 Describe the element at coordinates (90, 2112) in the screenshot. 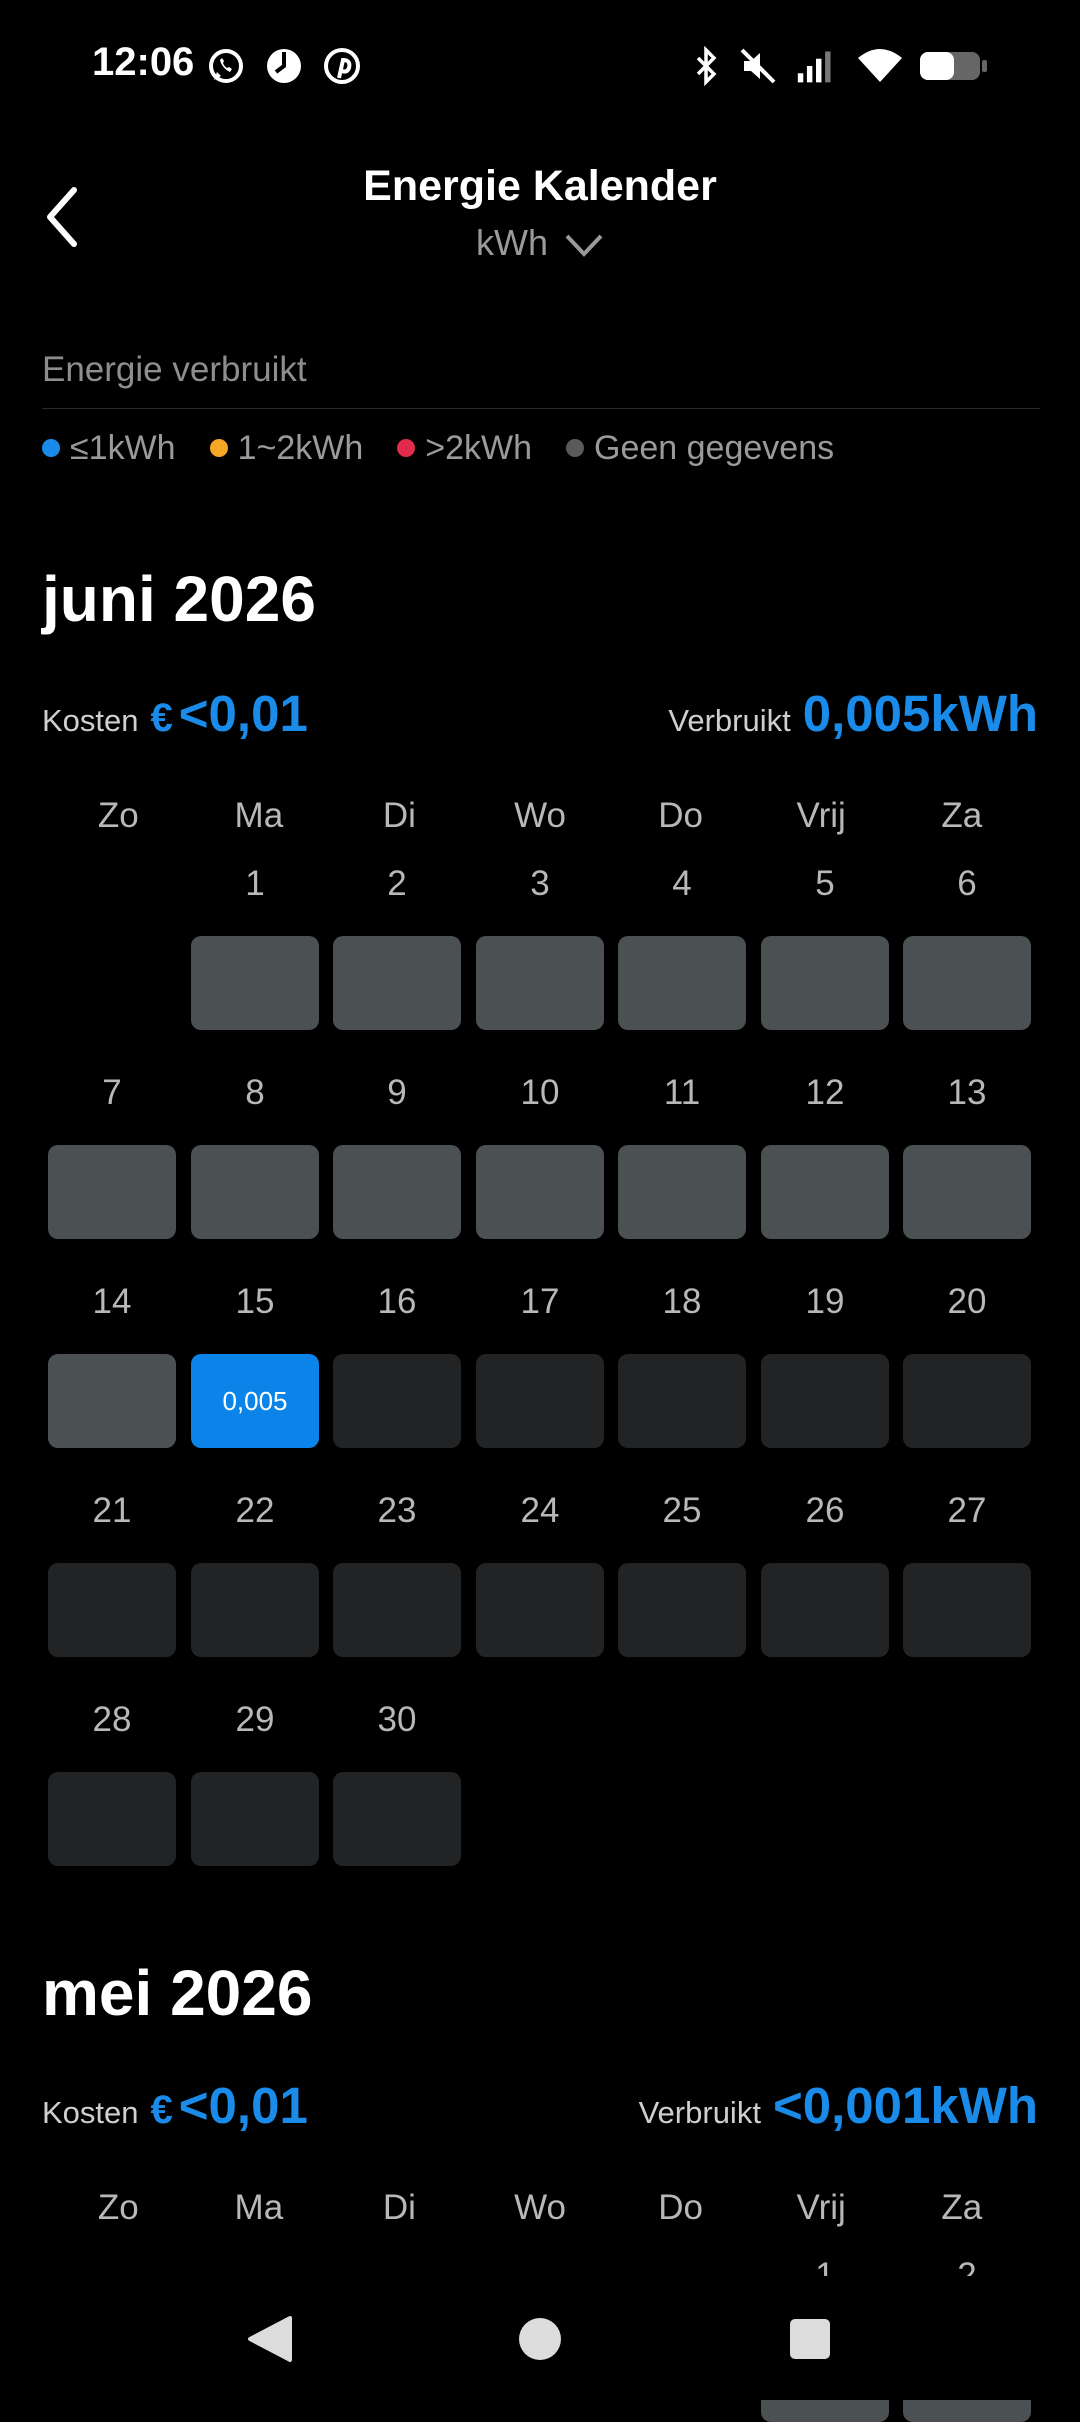

I see `cost-label: Kosten` at that location.